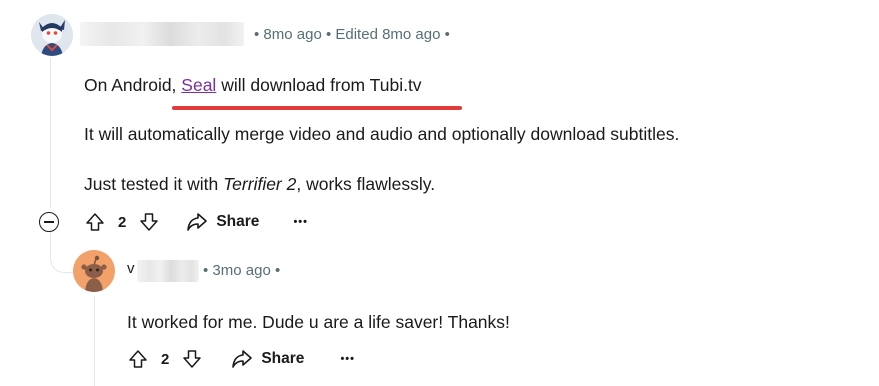 The width and height of the screenshot is (879, 386). I want to click on body-text-suffix: , works flawlessly., so click(366, 184).